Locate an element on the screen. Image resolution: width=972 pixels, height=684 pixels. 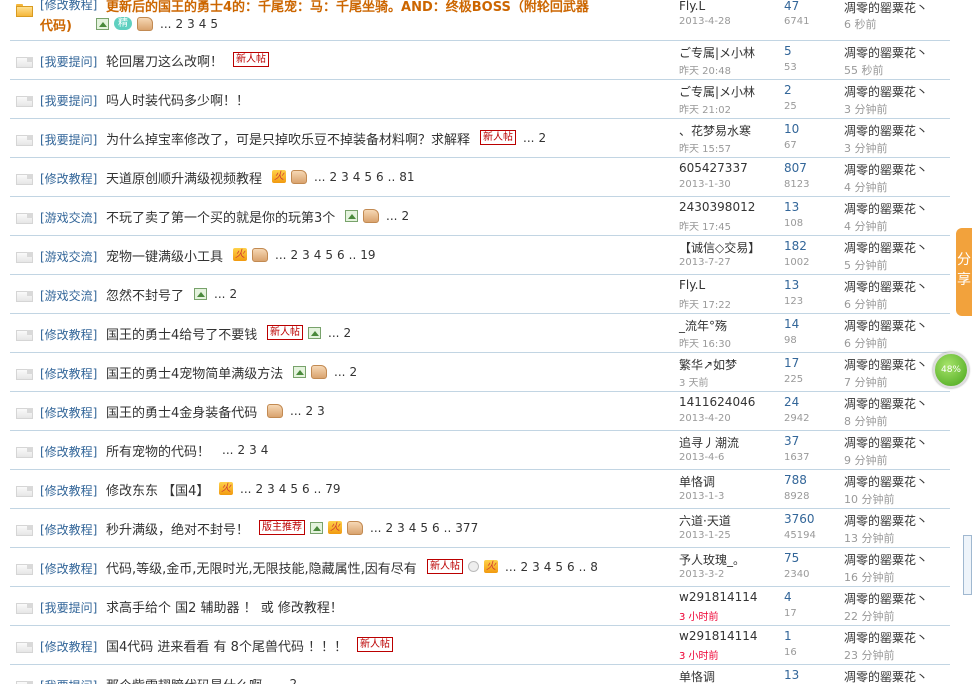
thread-title-link: 为什么掉宝率修改了，可是只掉吹乐豆不掉装备材料啊？求解释 is located at coordinates (288, 138).